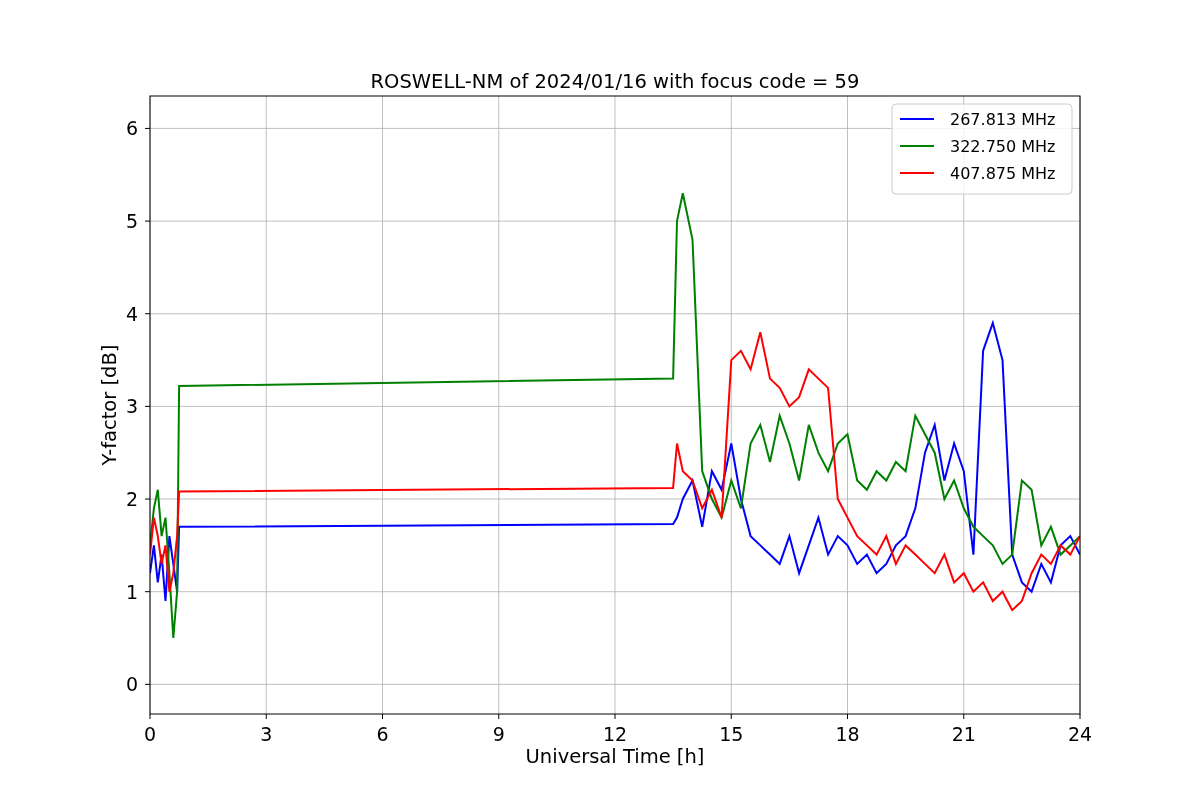 The width and height of the screenshot is (1200, 800). What do you see at coordinates (615, 756) in the screenshot?
I see `axis-label: Universal Time [h]` at bounding box center [615, 756].